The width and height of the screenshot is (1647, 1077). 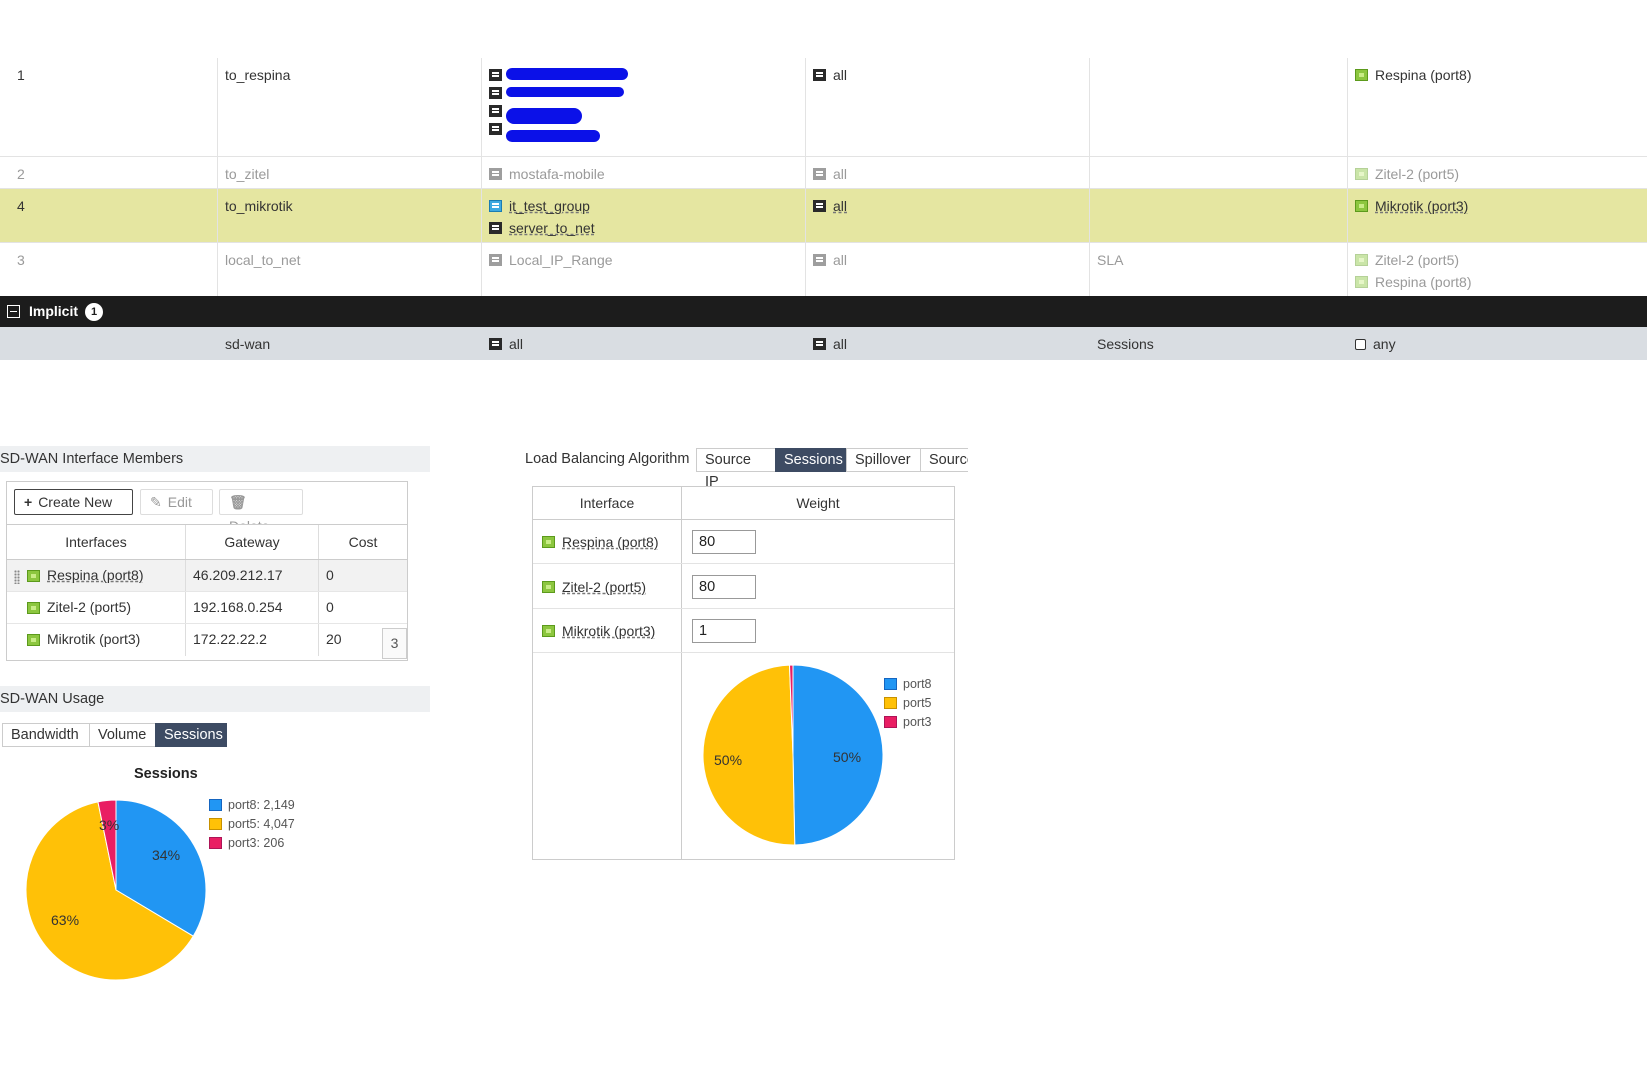 What do you see at coordinates (600, 542) in the screenshot?
I see `weight-interface: Respina (port8)` at bounding box center [600, 542].